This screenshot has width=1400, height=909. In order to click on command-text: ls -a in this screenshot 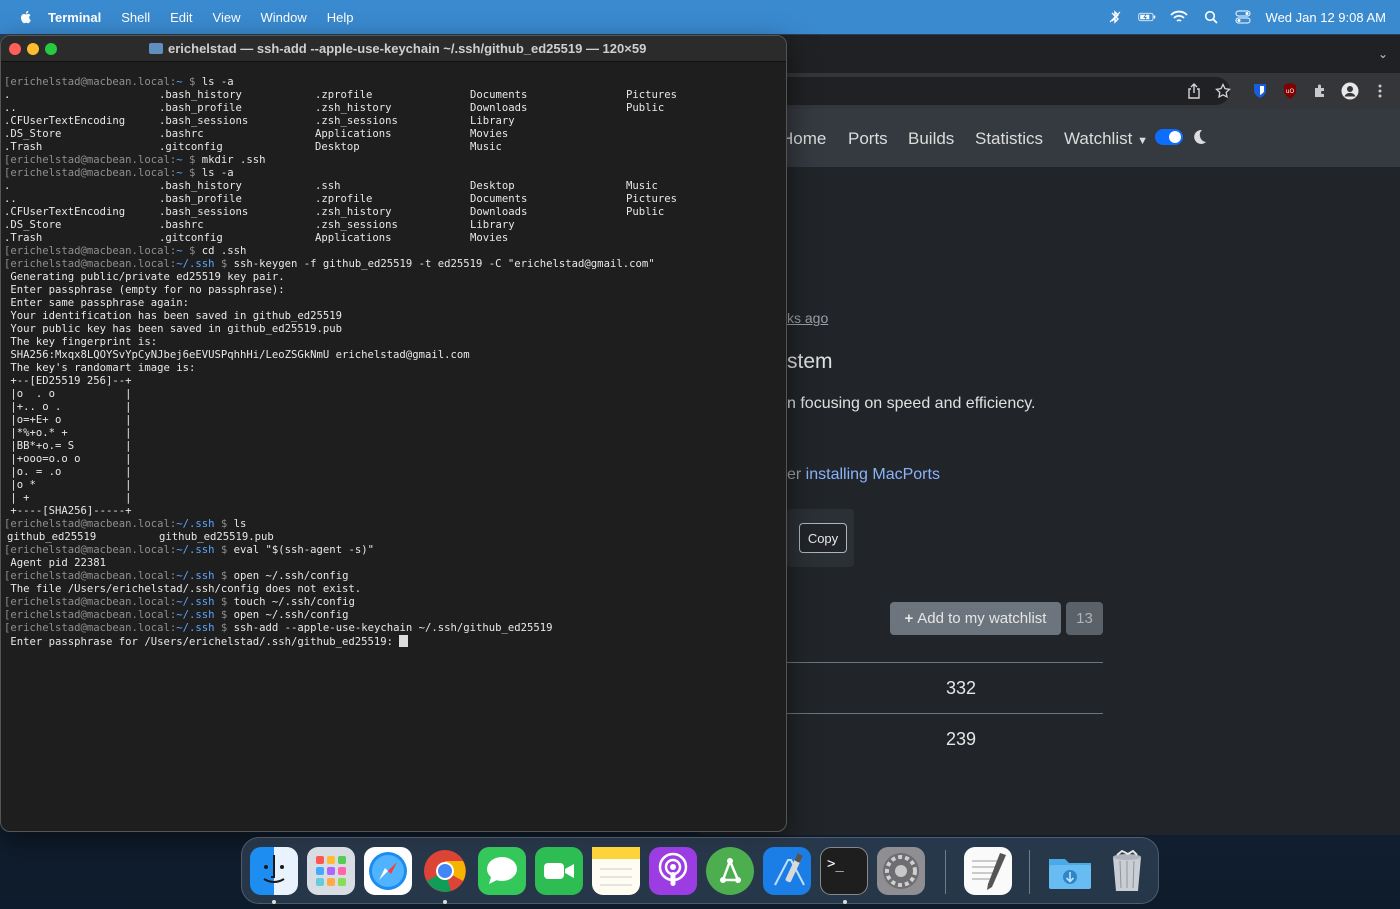, I will do `click(217, 82)`.